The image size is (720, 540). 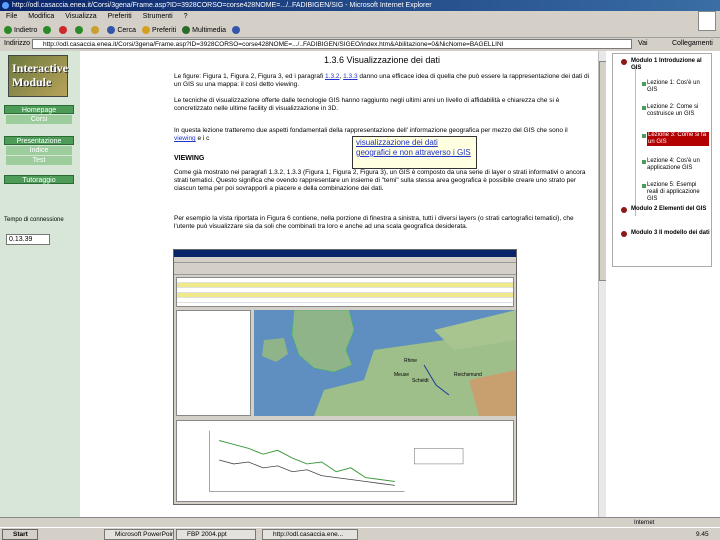 I want to click on map-label-rhine: Rhine, so click(x=410, y=361).